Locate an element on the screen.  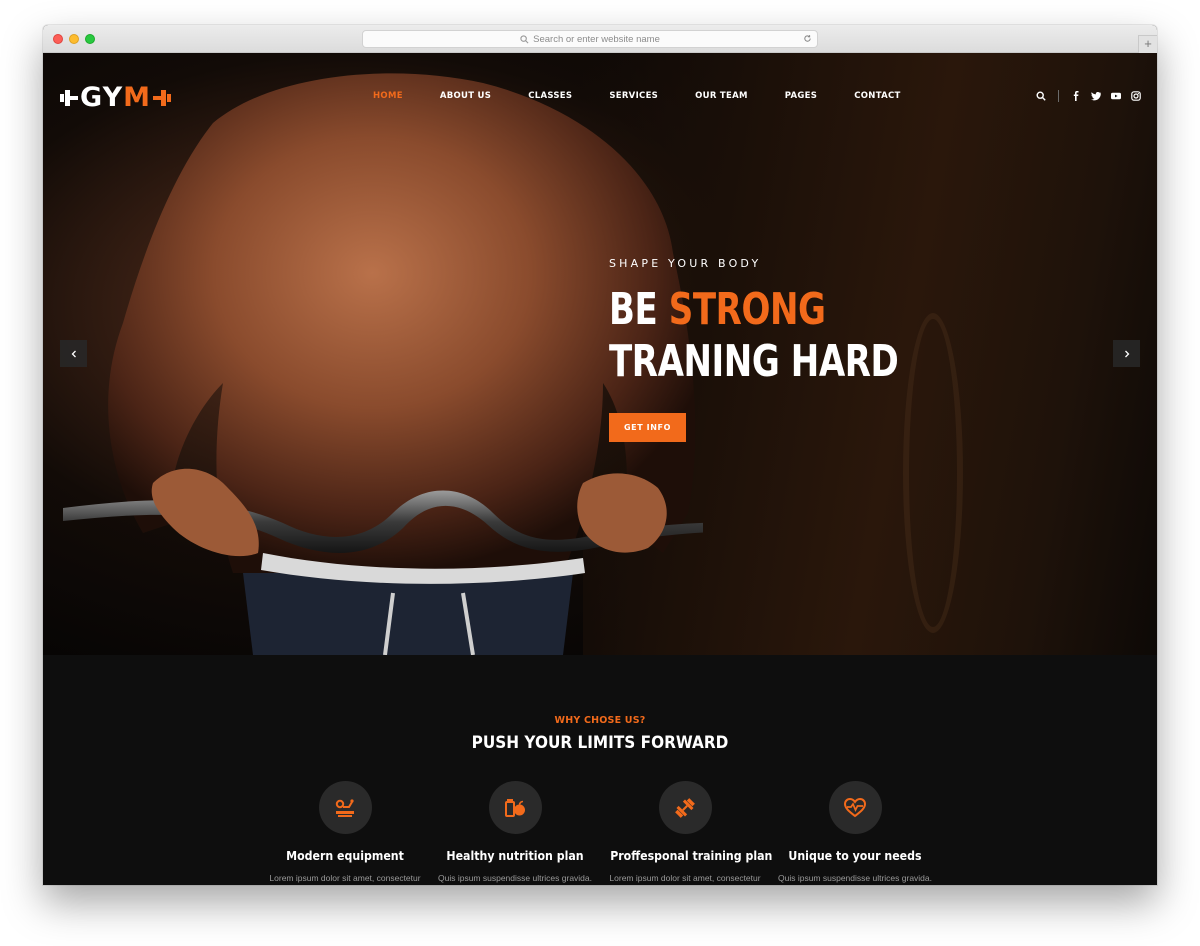
headline-word-be: BE is located at coordinates (633, 309).